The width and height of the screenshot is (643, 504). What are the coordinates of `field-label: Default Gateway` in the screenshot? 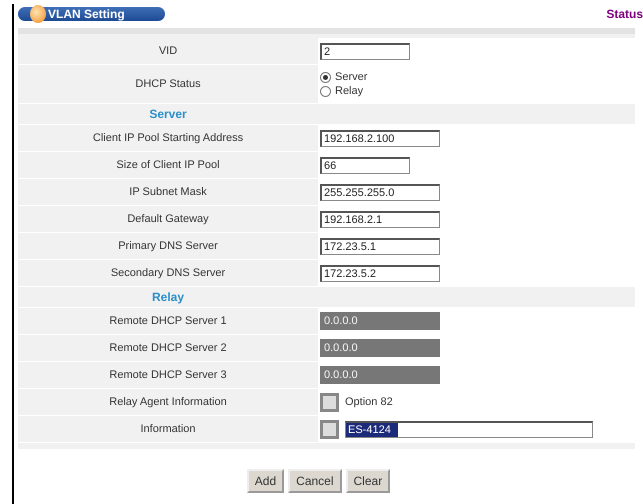 It's located at (168, 219).